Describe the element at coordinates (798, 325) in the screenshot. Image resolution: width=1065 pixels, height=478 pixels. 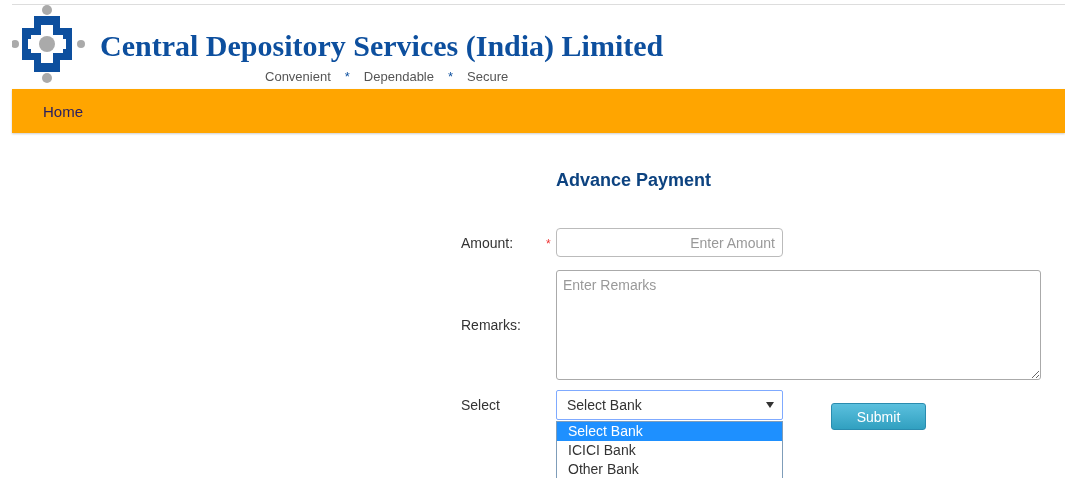
I see `remarks-field: Enter Remarks` at that location.